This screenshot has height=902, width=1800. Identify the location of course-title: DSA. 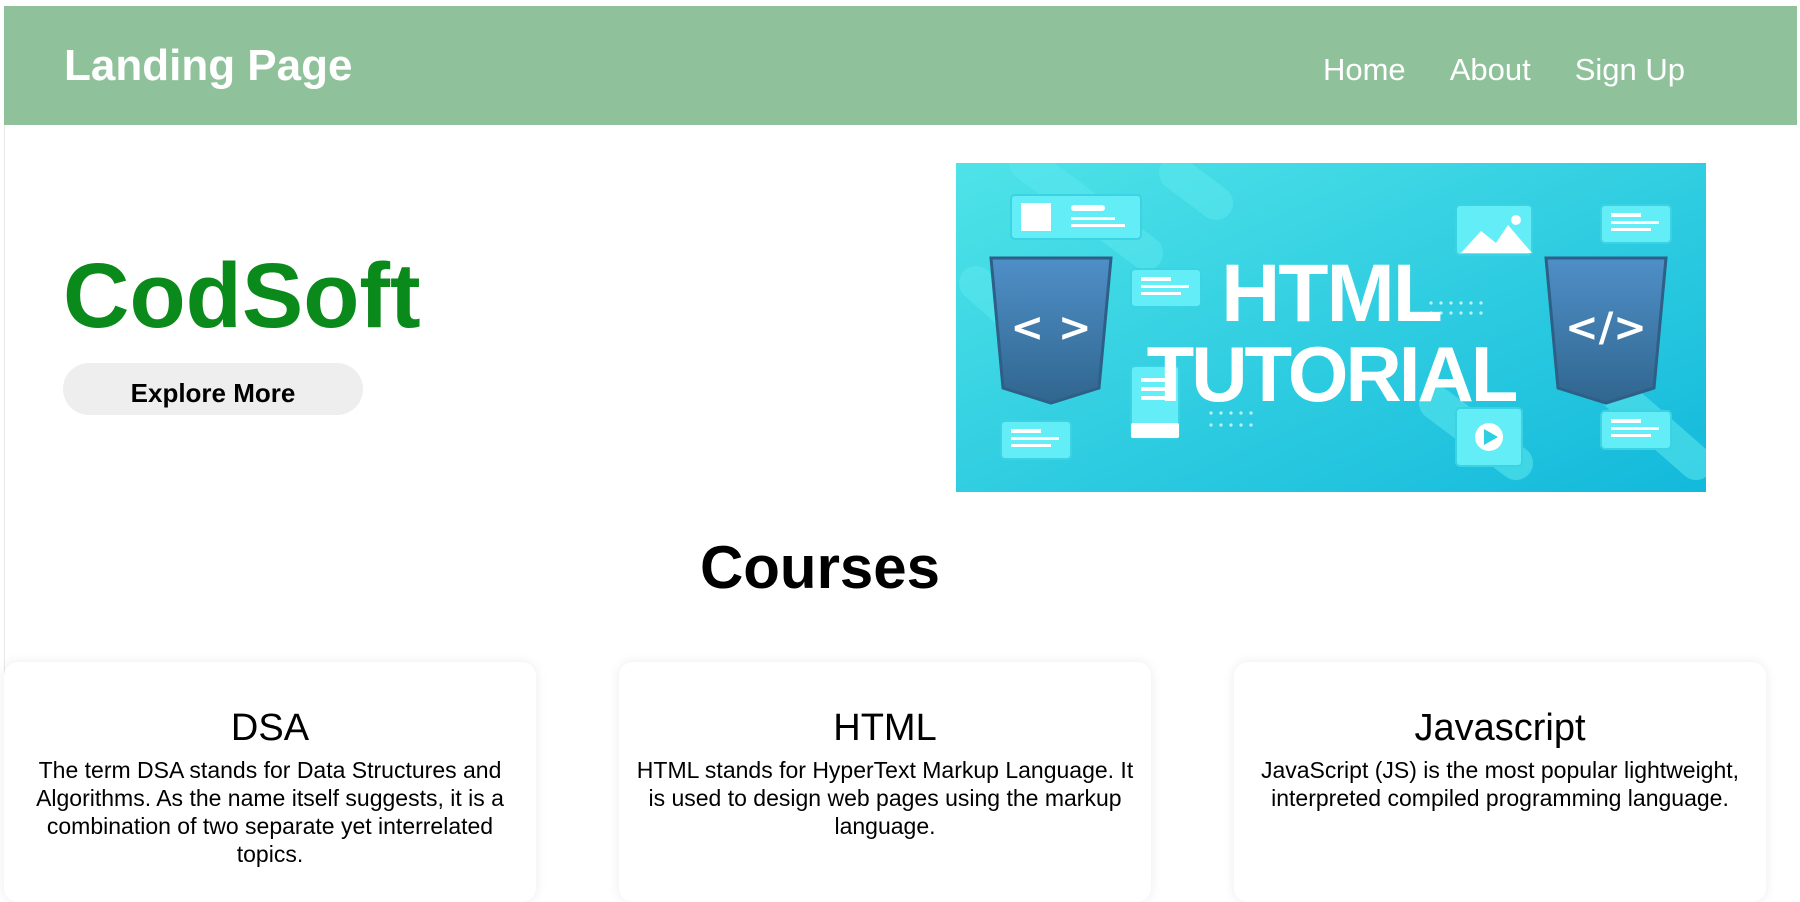
(270, 728).